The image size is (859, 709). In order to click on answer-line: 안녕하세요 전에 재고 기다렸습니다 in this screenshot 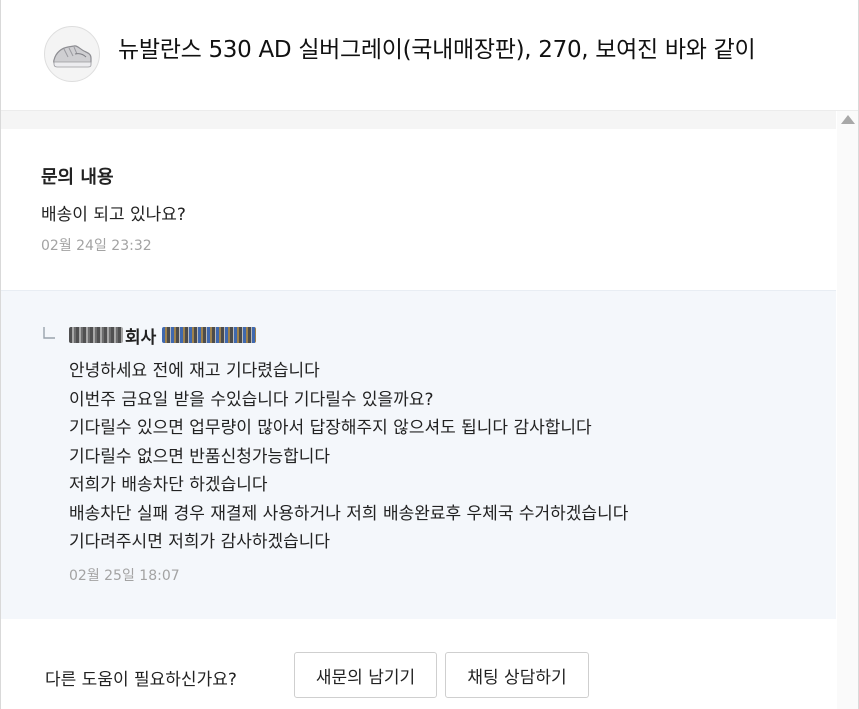, I will do `click(194, 371)`.